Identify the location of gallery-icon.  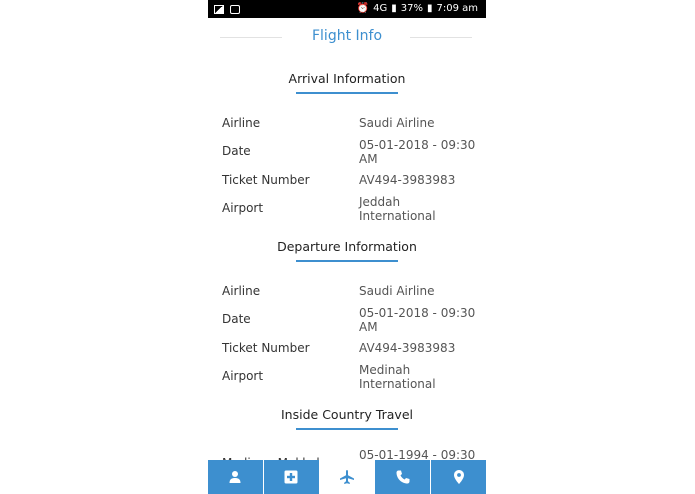
(219, 9).